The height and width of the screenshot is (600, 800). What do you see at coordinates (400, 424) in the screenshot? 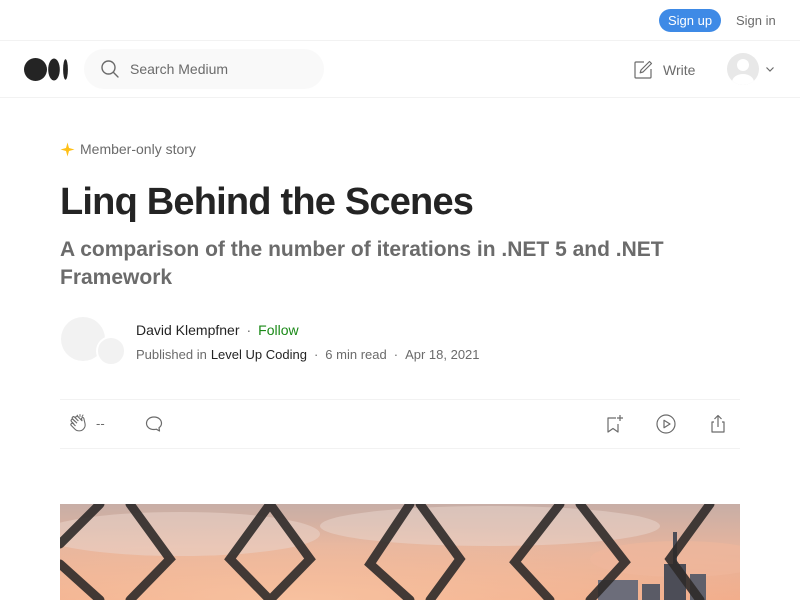
I see `action-bar: --` at bounding box center [400, 424].